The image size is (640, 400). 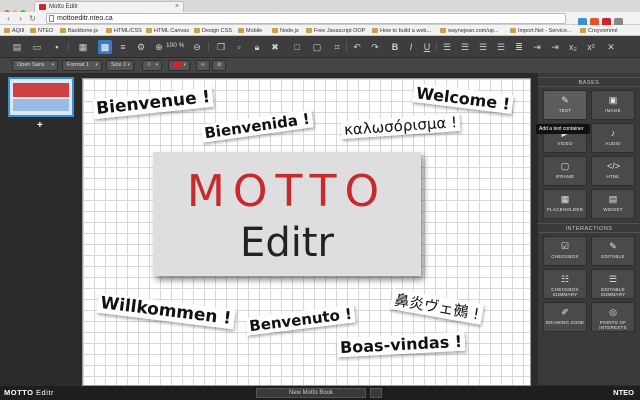 I want to click on logo-motto: MOTTO, so click(x=287, y=191).